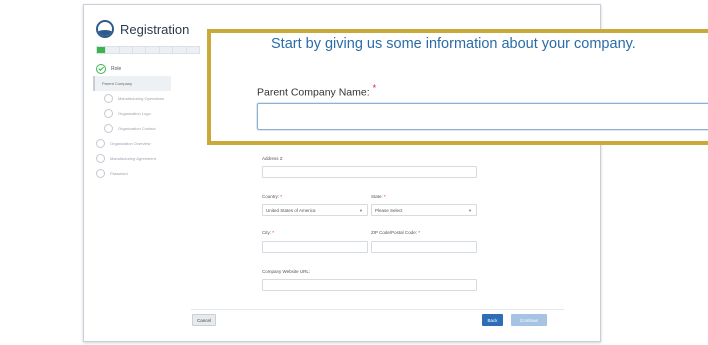 The width and height of the screenshot is (708, 345). What do you see at coordinates (141, 98) in the screenshot?
I see `step-label: Manufacturing Operations` at bounding box center [141, 98].